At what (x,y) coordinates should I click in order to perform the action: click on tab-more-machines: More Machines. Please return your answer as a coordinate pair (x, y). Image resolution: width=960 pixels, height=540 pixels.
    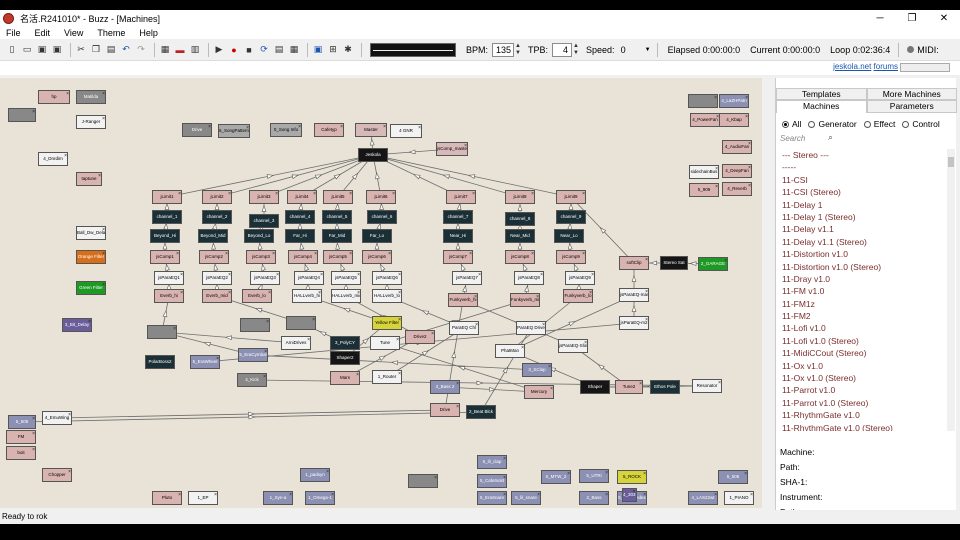
    Looking at the image, I should click on (911, 94).